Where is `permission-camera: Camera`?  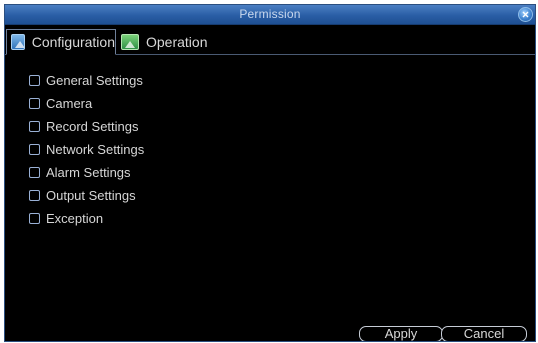 permission-camera: Camera is located at coordinates (86, 103).